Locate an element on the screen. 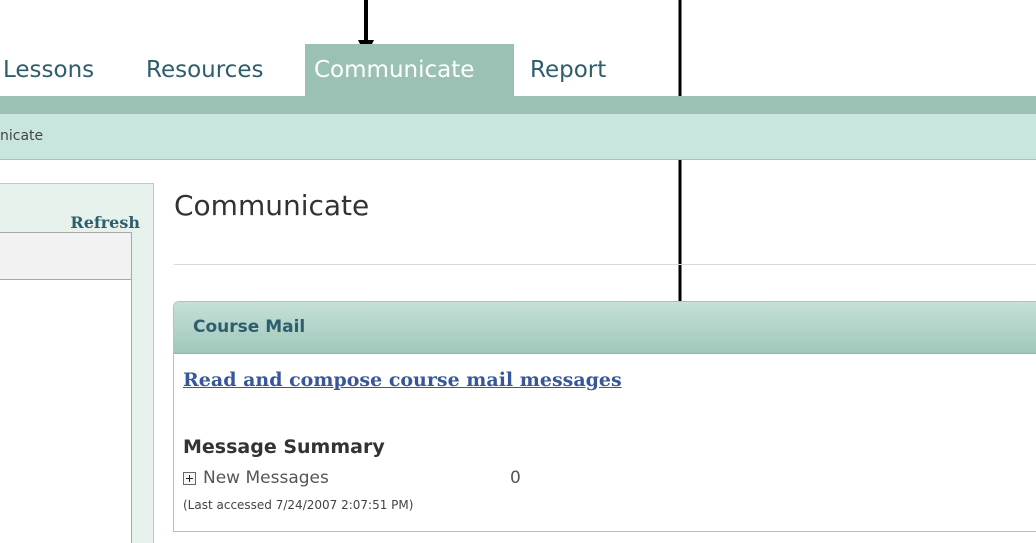  tab-underline-band is located at coordinates (518, 105).